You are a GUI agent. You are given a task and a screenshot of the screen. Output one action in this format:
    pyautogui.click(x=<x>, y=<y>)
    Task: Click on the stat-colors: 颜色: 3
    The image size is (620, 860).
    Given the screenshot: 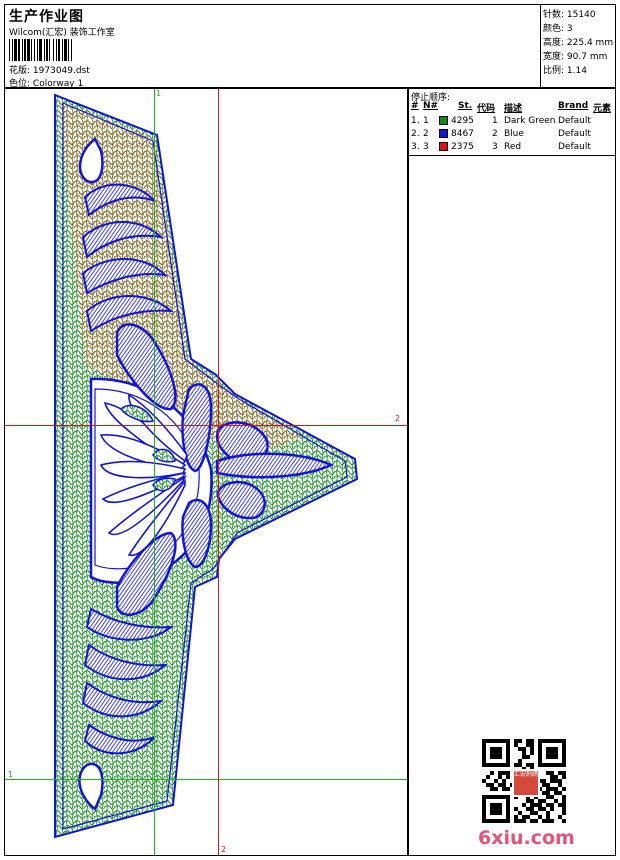 What is the action you would take?
    pyautogui.click(x=558, y=27)
    